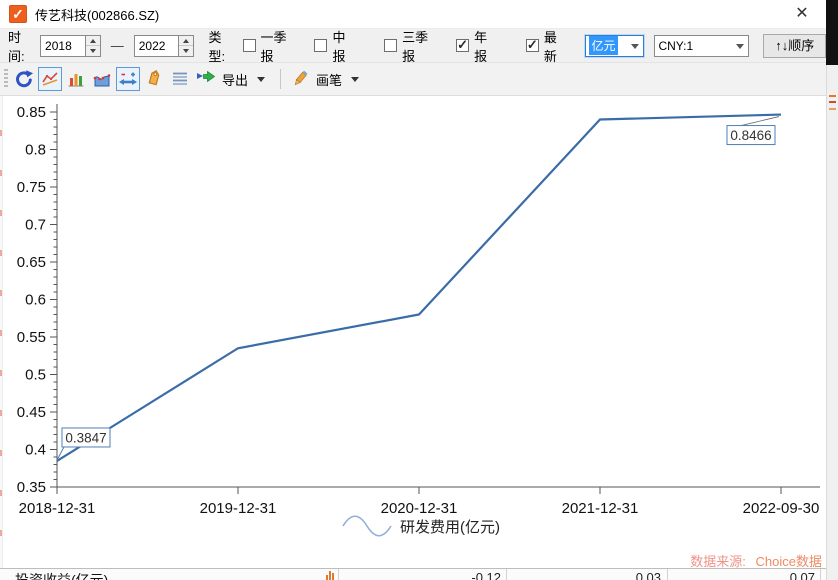 The width and height of the screenshot is (838, 580). I want to click on svg-text: 2021-12-31, so click(600, 508).